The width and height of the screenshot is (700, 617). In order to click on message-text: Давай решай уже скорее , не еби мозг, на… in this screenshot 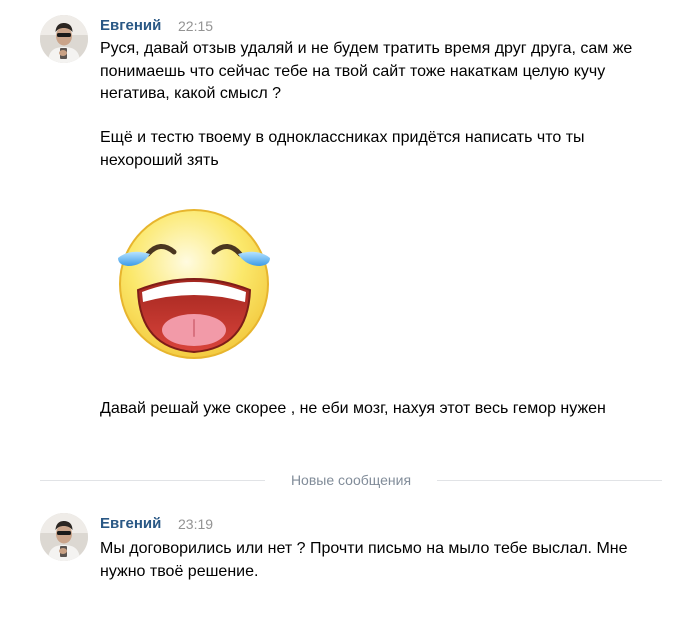, I will do `click(353, 408)`.